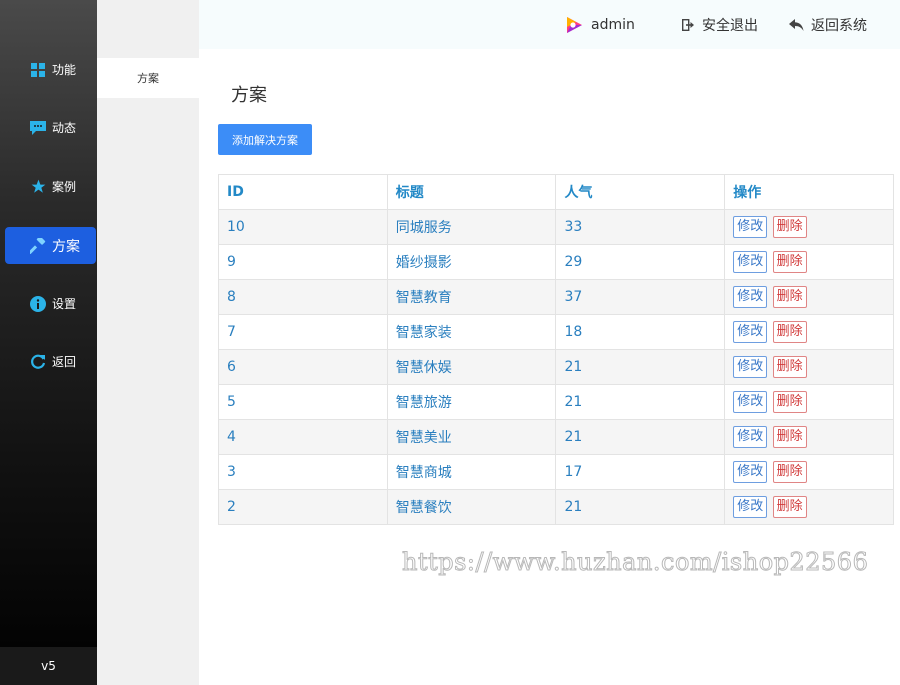 The width and height of the screenshot is (900, 685). What do you see at coordinates (640, 227) in the screenshot?
I see `cell-popularity: 33` at bounding box center [640, 227].